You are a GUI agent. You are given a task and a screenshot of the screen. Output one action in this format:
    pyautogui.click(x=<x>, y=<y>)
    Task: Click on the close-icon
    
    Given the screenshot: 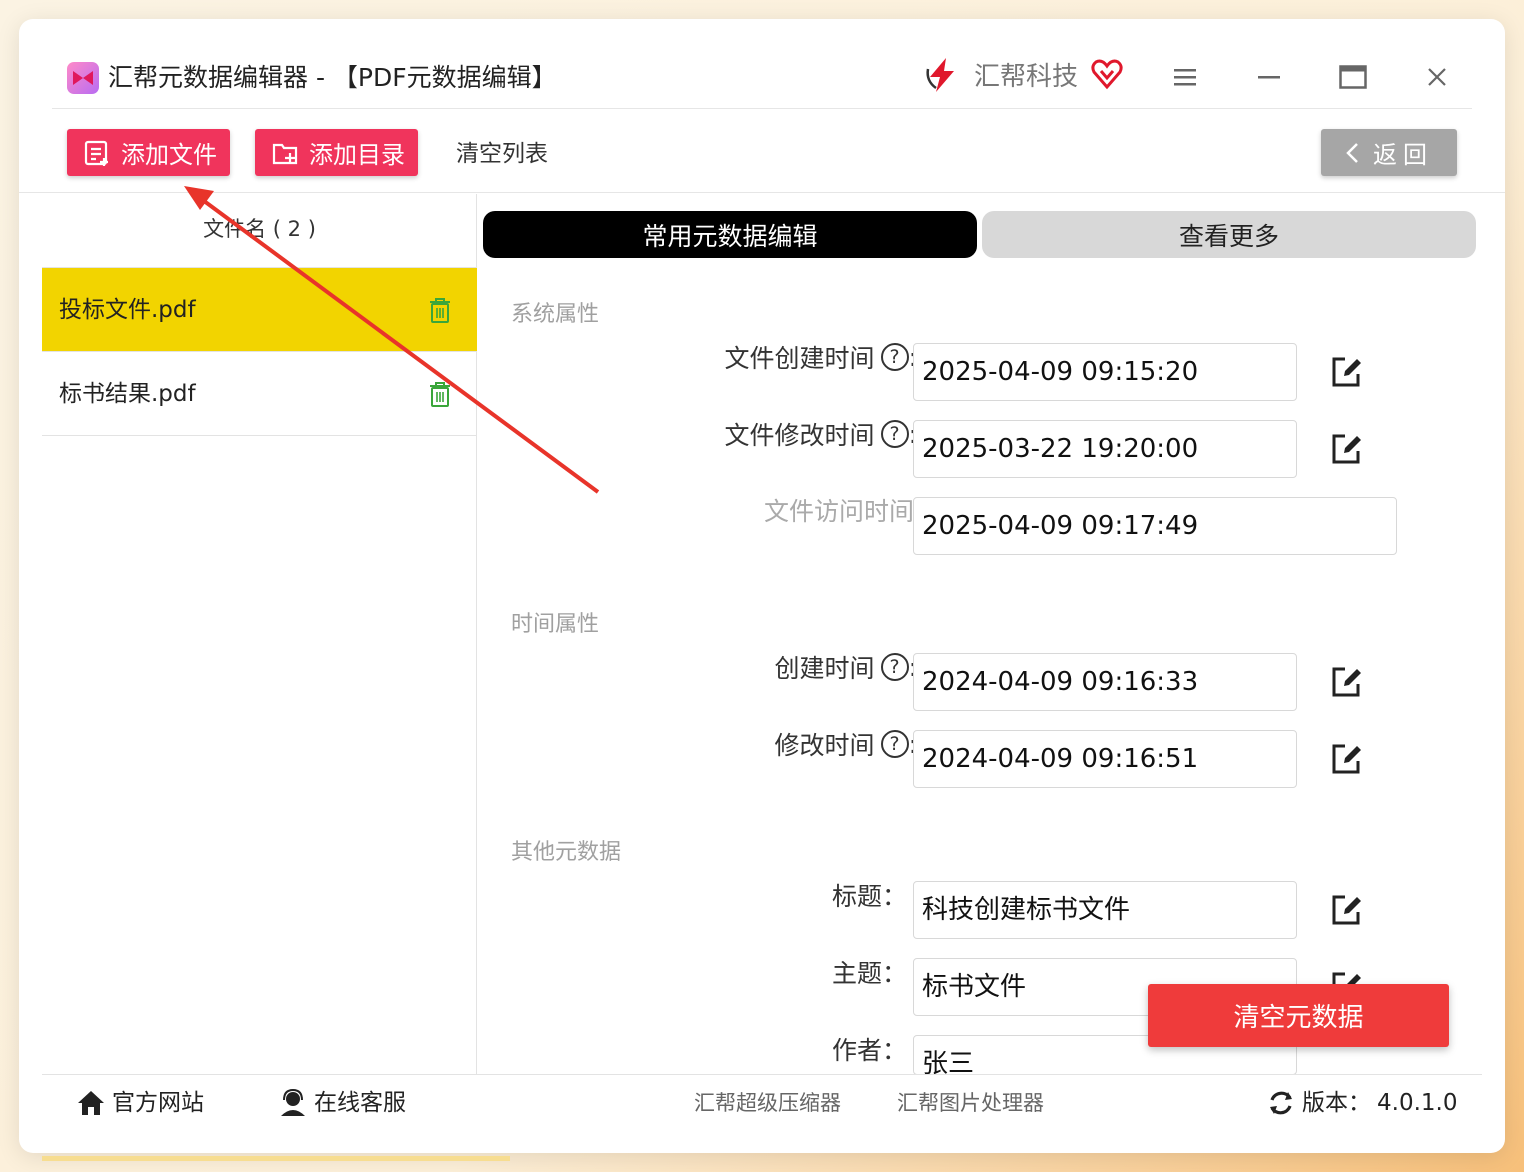 What is the action you would take?
    pyautogui.click(x=1437, y=77)
    